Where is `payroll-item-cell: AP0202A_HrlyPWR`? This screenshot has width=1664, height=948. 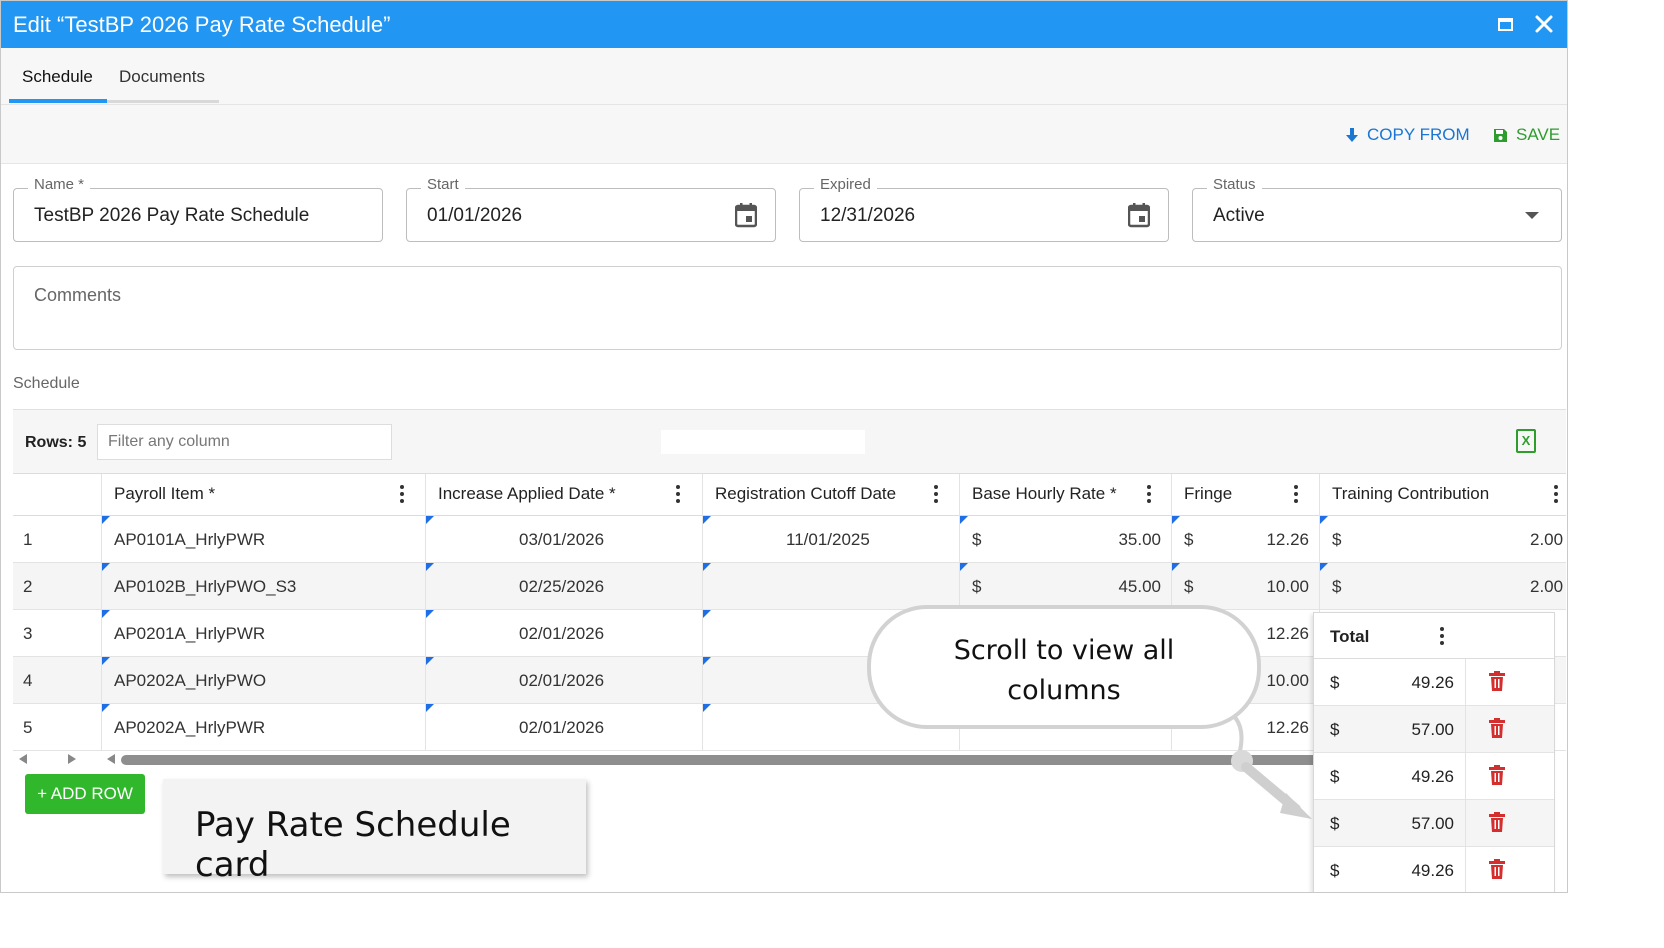
payroll-item-cell: AP0202A_HrlyPWR is located at coordinates (190, 727).